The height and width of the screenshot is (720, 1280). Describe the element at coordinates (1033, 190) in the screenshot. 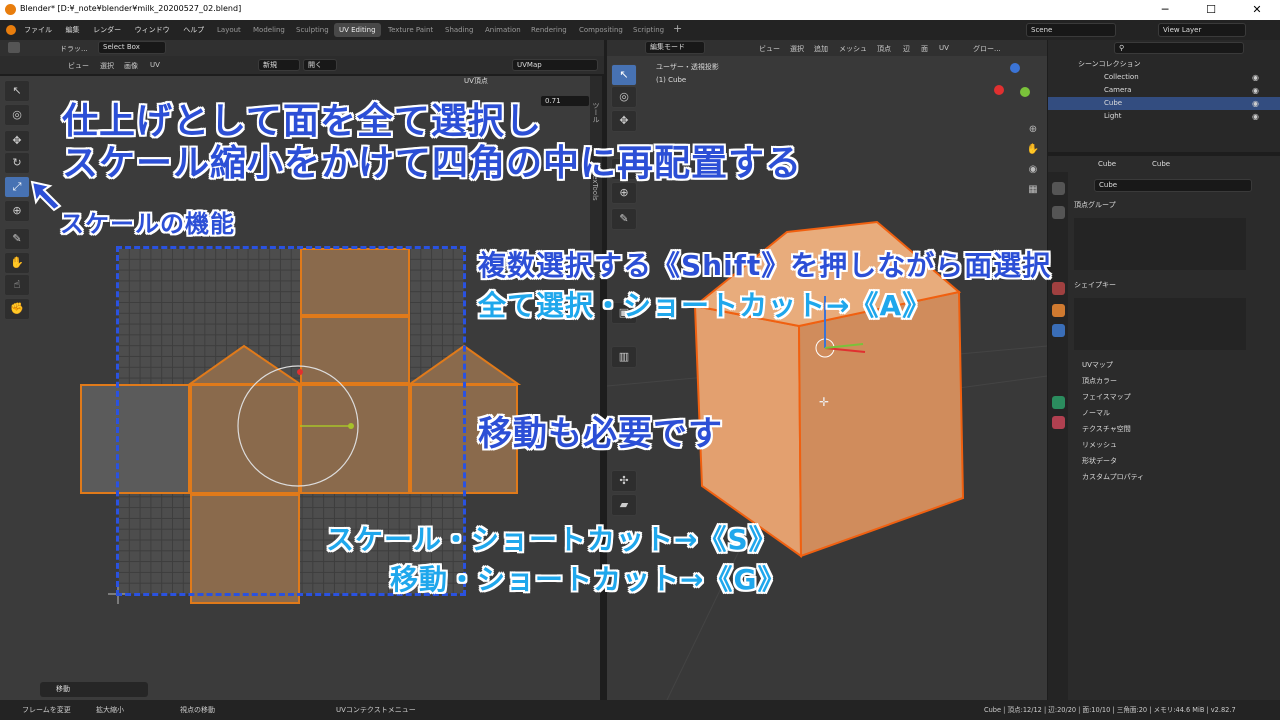

I see `perspective-icon: ▦` at that location.